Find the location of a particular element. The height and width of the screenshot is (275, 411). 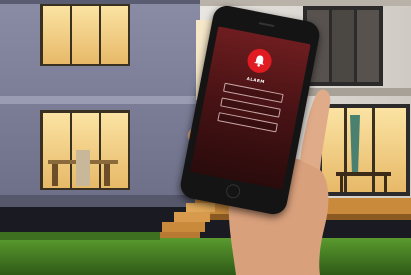

bell-icon is located at coordinates (259, 61).